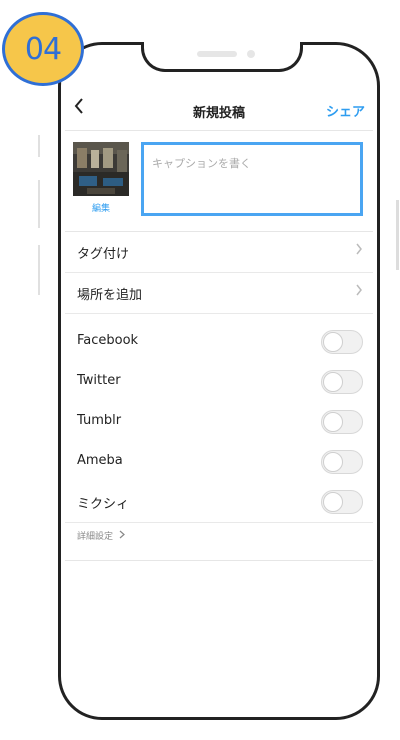 Image resolution: width=400 pixels, height=740 pixels. What do you see at coordinates (100, 460) in the screenshot?
I see `share-label: Ameba` at bounding box center [100, 460].